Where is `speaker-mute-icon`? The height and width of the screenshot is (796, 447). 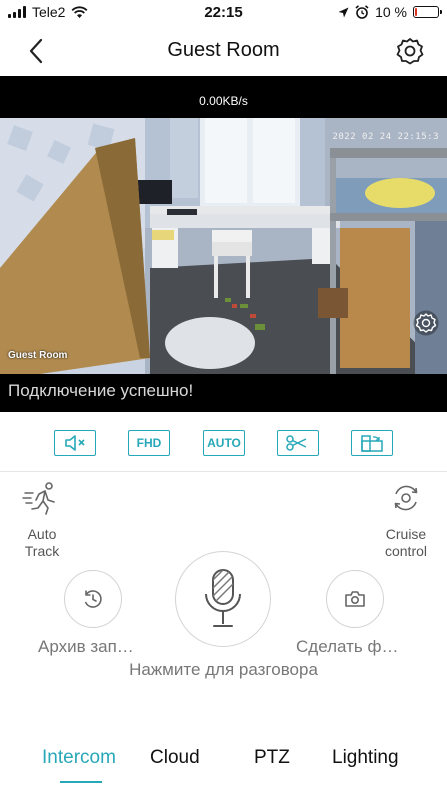 speaker-mute-icon is located at coordinates (75, 443).